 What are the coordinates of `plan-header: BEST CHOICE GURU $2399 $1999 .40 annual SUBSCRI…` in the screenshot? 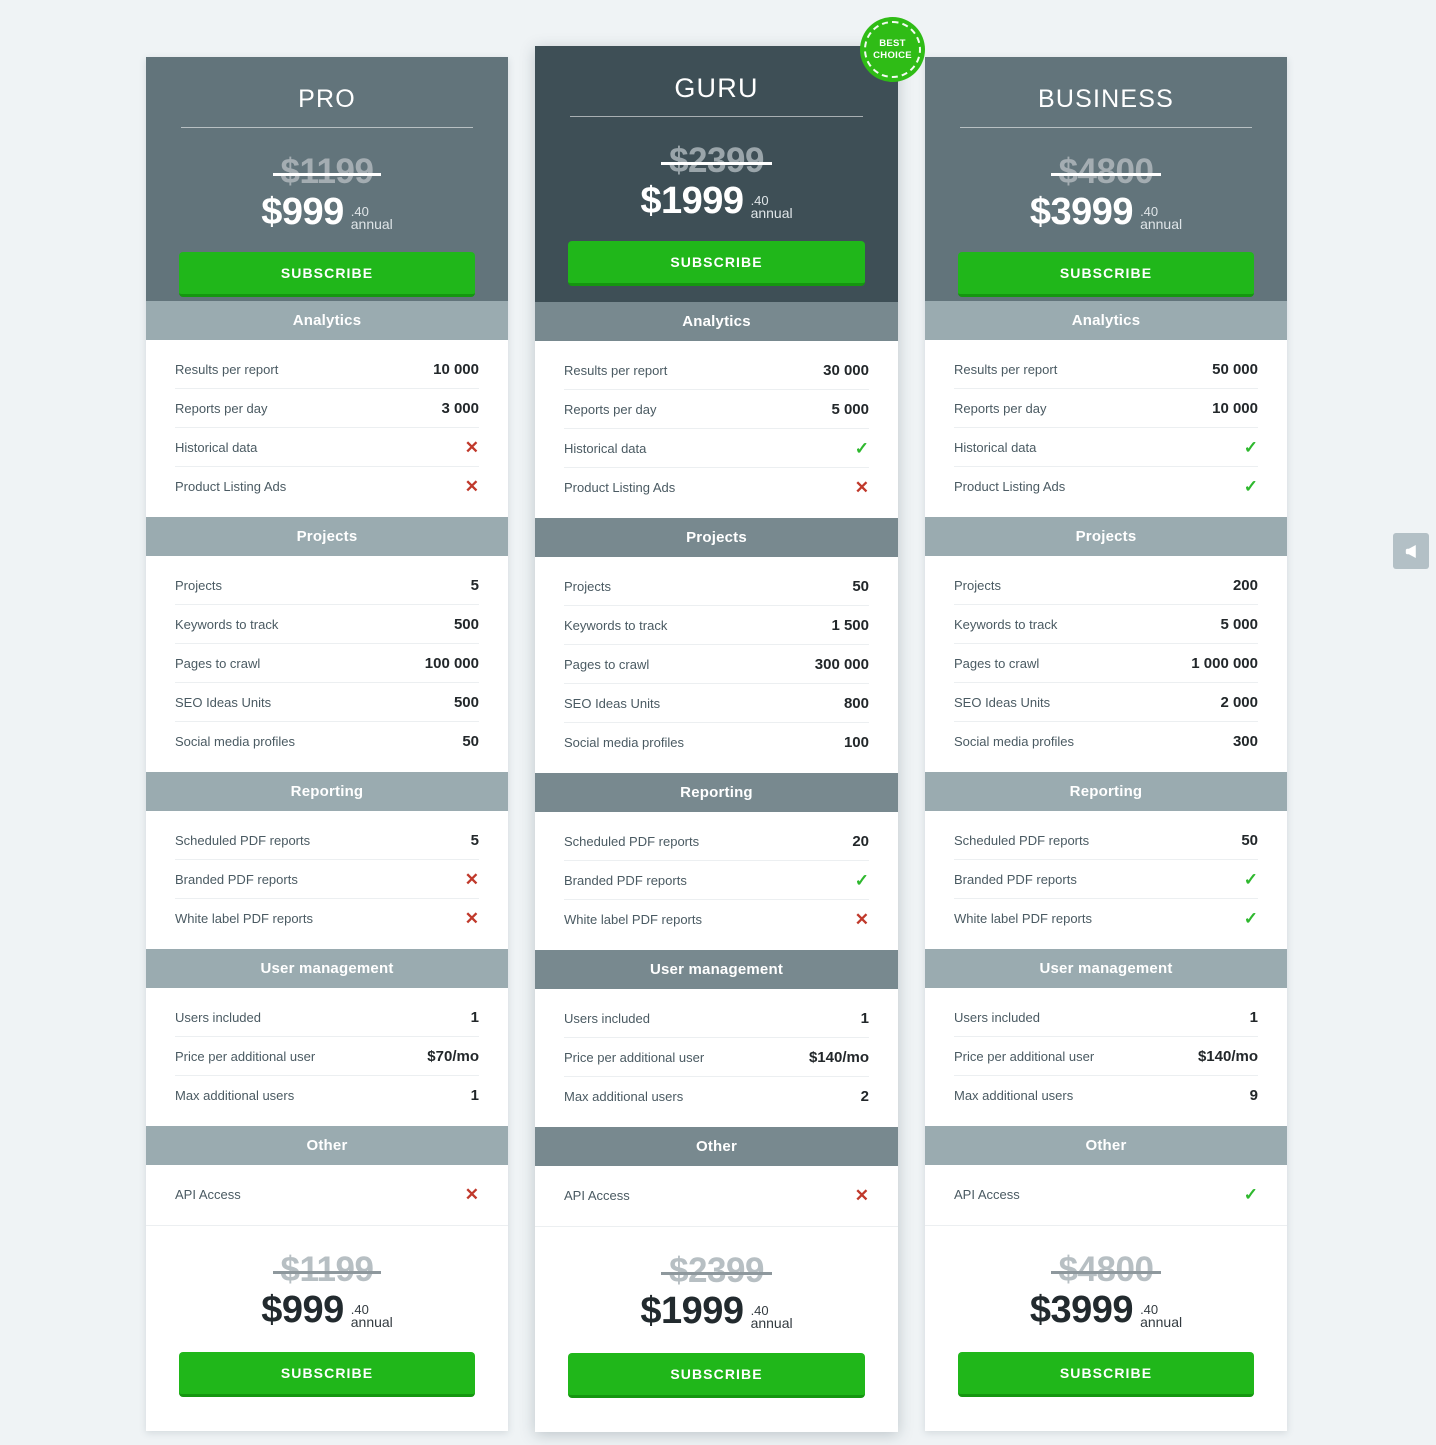 It's located at (730, 159).